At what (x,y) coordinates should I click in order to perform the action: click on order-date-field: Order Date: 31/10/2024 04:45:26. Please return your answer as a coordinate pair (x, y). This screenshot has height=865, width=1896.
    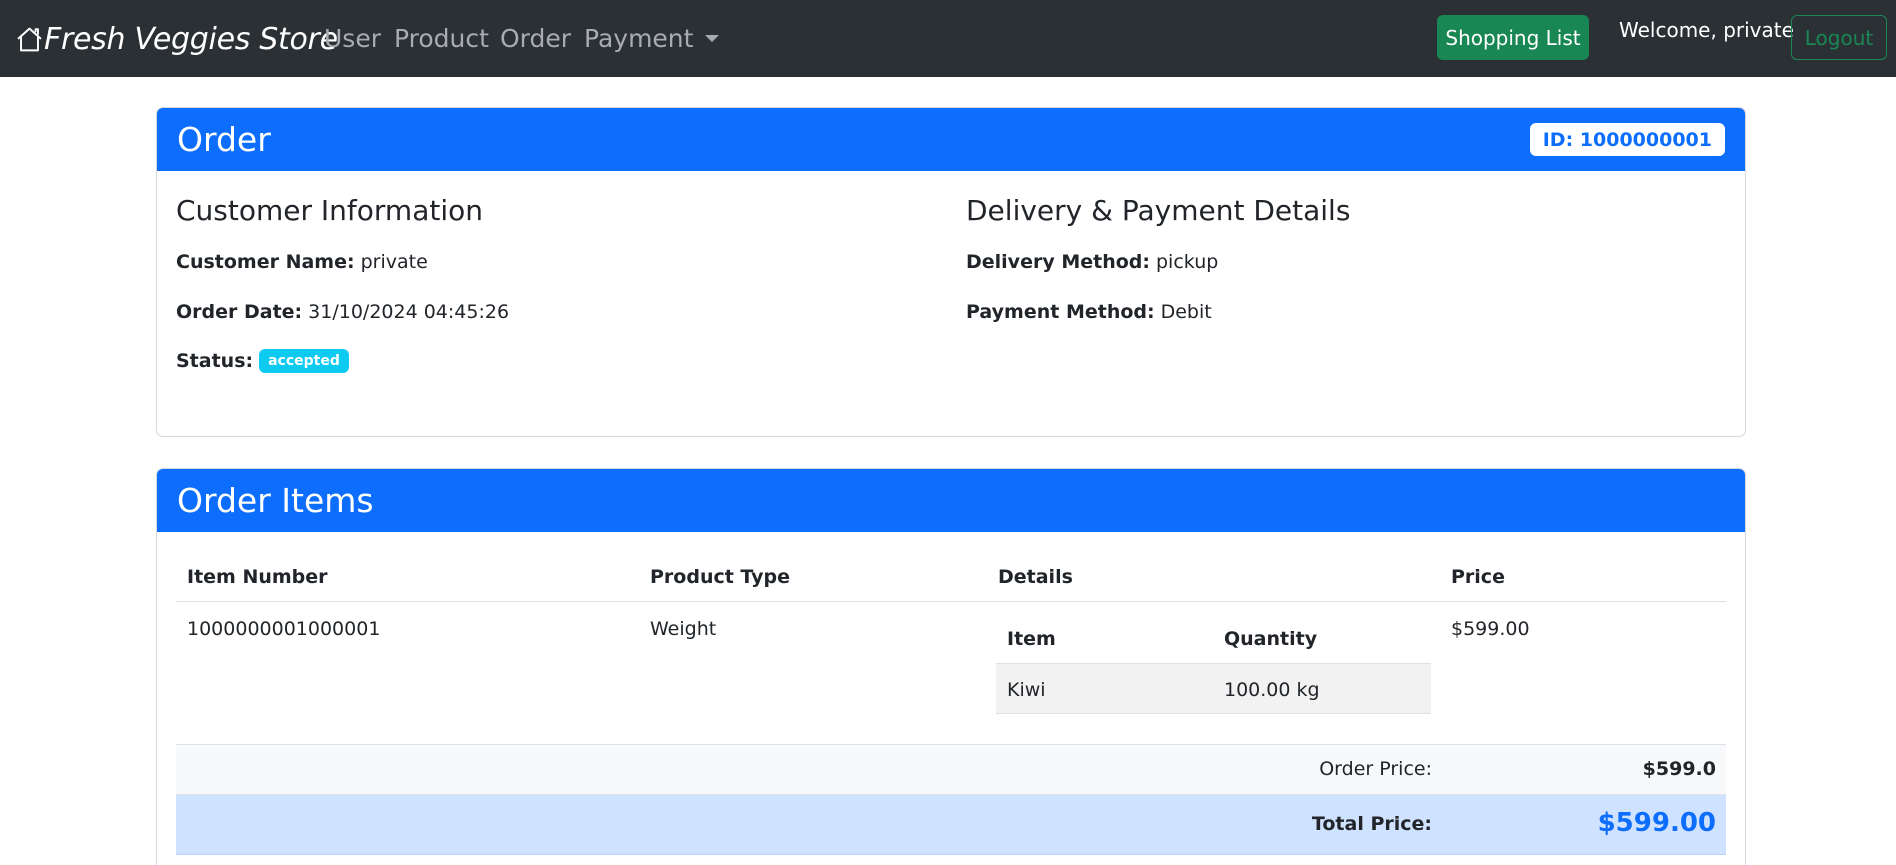
    Looking at the image, I should click on (342, 312).